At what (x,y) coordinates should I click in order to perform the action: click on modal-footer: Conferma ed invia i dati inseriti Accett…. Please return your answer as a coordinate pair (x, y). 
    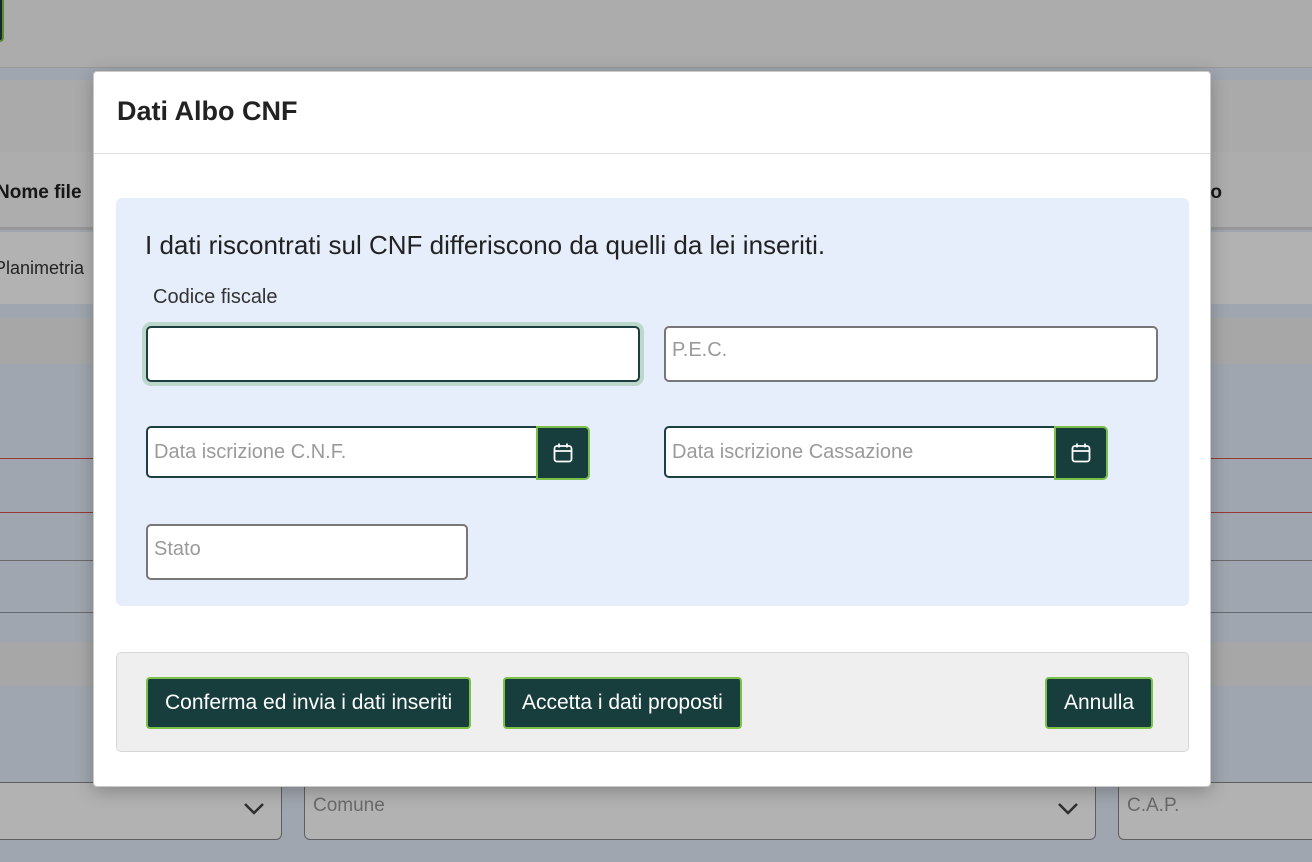
    Looking at the image, I should click on (652, 702).